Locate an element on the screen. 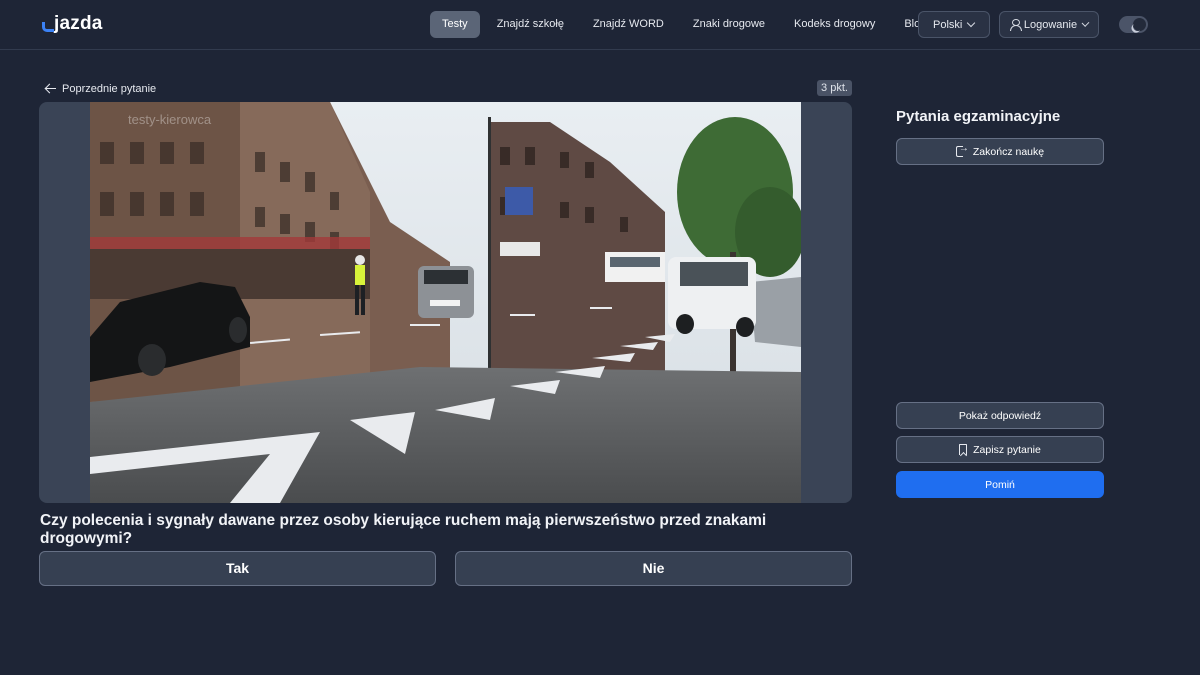 The image size is (1200, 675). login-button: Logowanie is located at coordinates (1049, 24).